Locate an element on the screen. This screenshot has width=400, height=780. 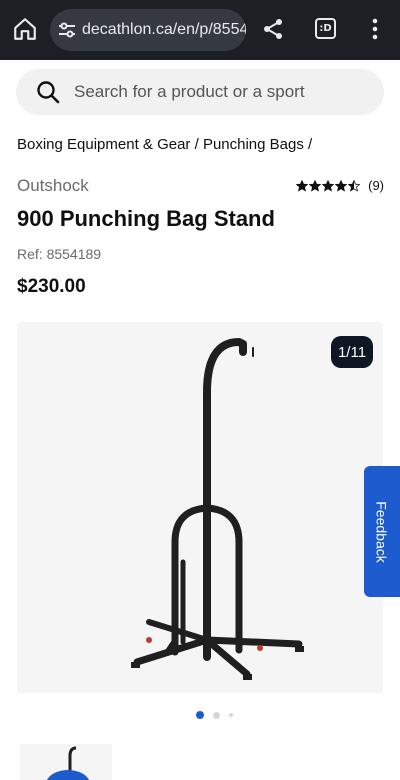
product-rating: (9) is located at coordinates (340, 185).